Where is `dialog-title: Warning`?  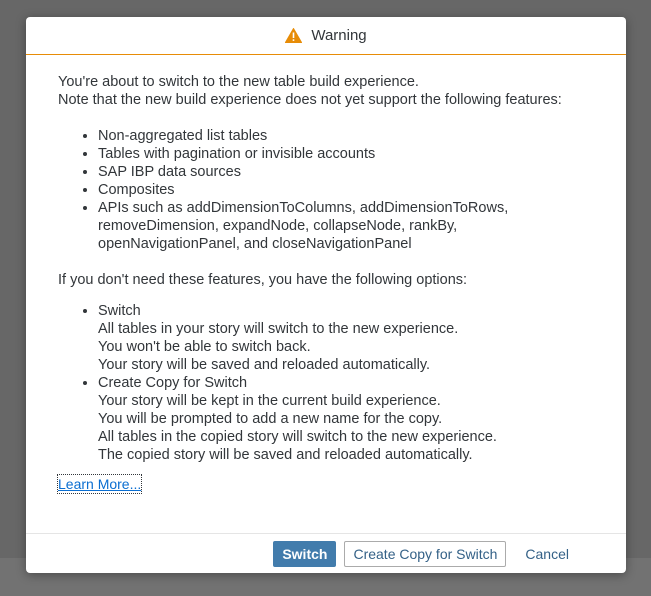
dialog-title: Warning is located at coordinates (339, 35).